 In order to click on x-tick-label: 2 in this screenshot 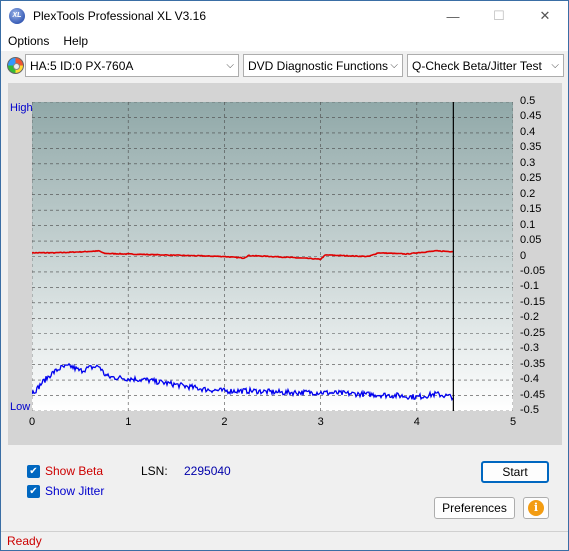, I will do `click(224, 422)`.